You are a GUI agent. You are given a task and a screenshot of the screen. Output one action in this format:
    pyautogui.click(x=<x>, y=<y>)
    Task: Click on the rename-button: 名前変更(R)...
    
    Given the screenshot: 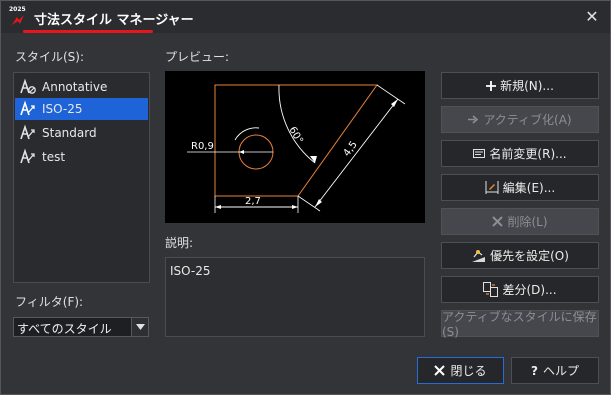 What is the action you would take?
    pyautogui.click(x=520, y=153)
    